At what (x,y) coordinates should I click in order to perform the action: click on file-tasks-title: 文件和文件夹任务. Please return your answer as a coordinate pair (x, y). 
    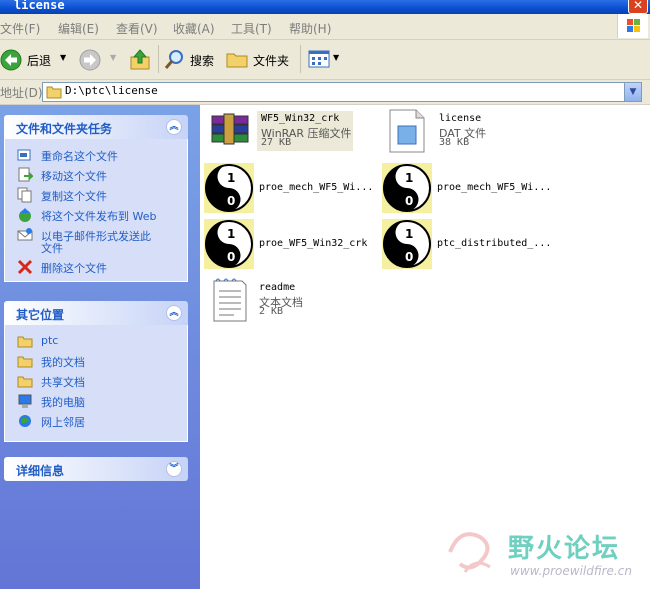
    Looking at the image, I should click on (64, 129).